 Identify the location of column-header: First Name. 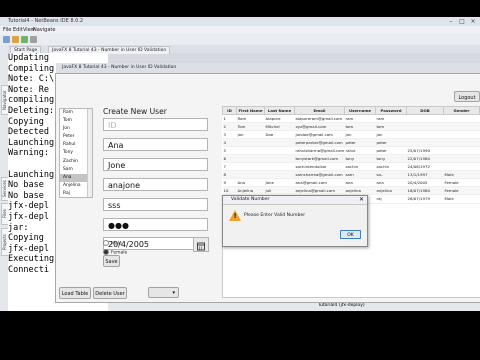
(250, 110).